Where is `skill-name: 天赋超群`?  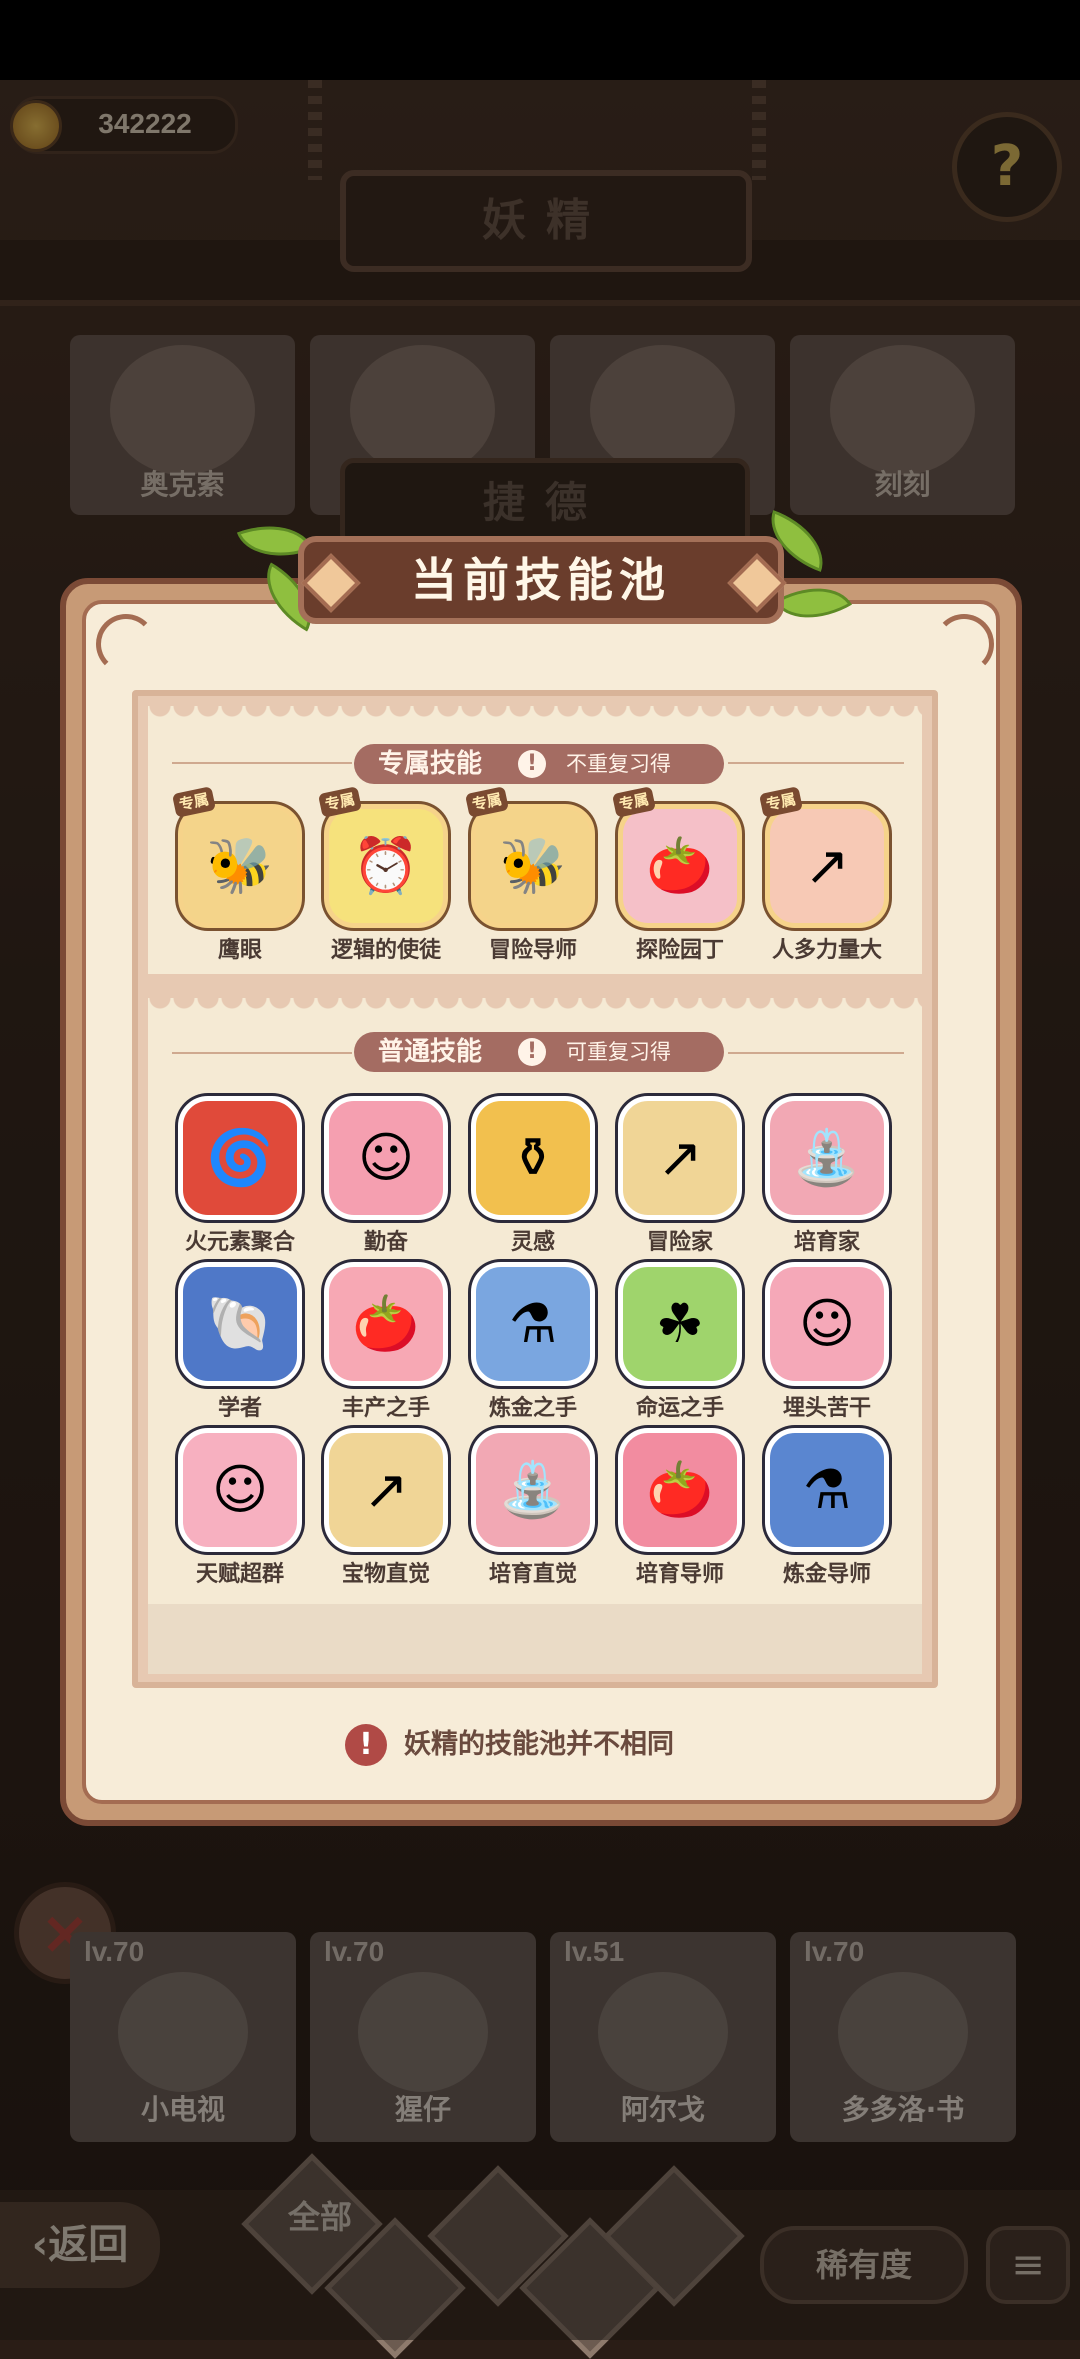
skill-name: 天赋超群 is located at coordinates (239, 1574).